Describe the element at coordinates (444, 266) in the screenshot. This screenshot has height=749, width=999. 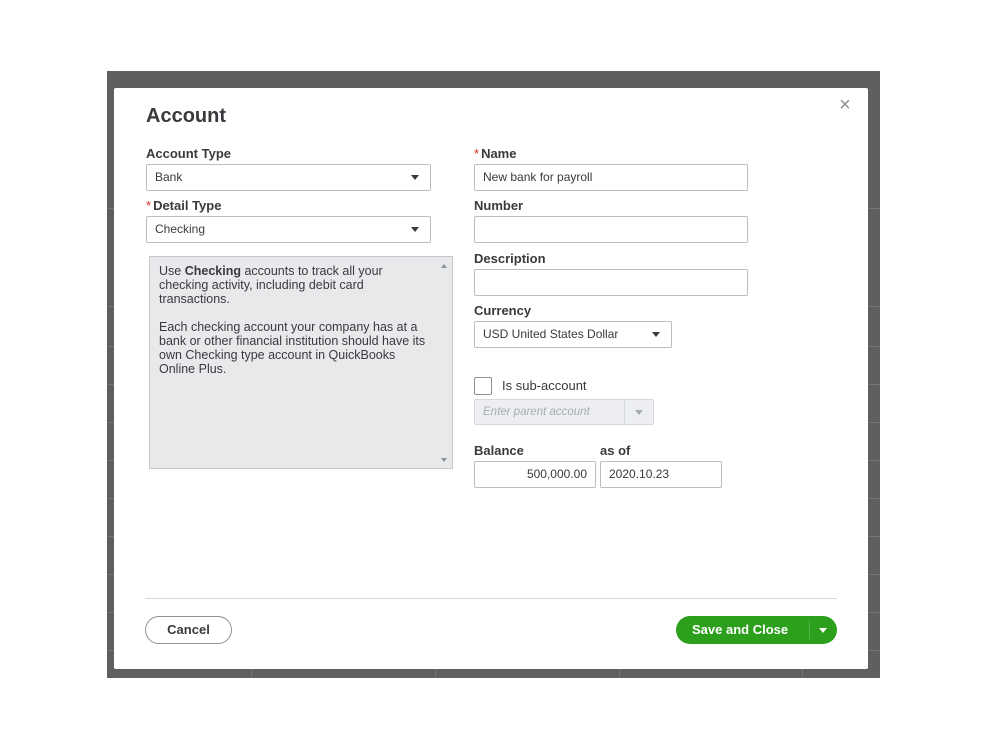
I see `scroll-up-icon` at that location.